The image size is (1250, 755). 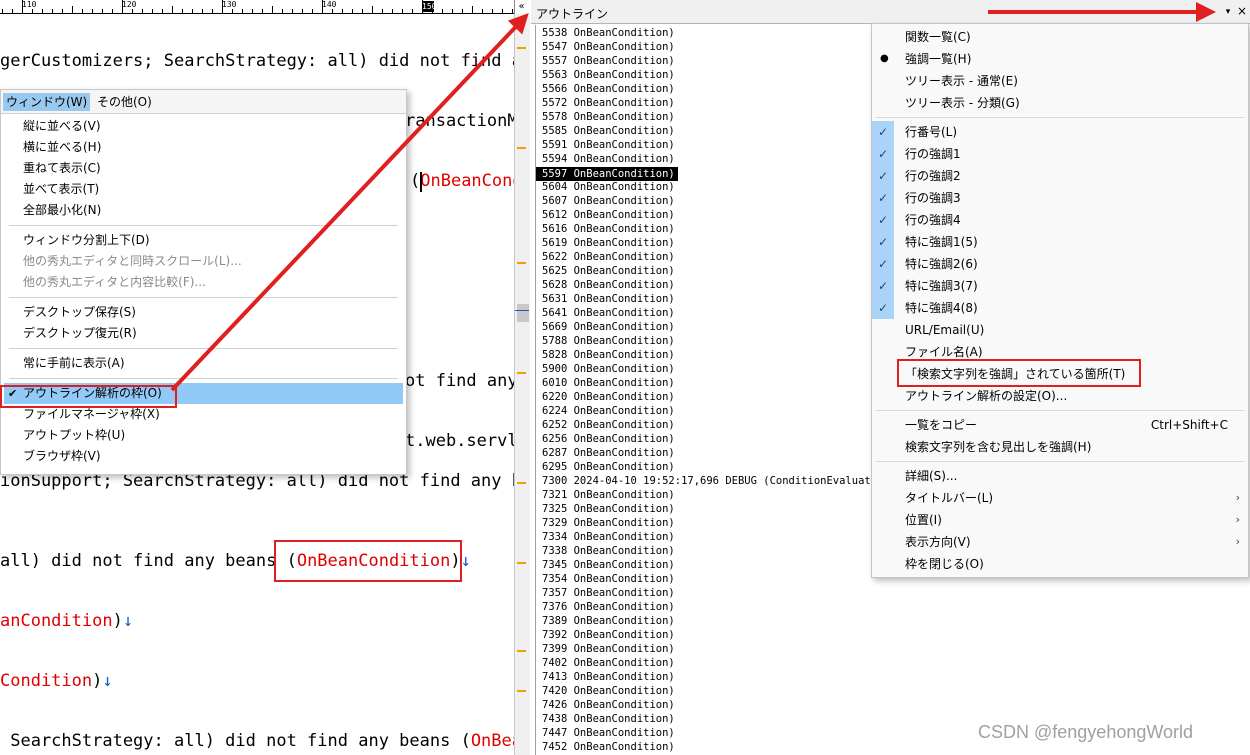 What do you see at coordinates (203, 168) in the screenshot?
I see `menu-item-cascade: 重ねて表示(C)` at bounding box center [203, 168].